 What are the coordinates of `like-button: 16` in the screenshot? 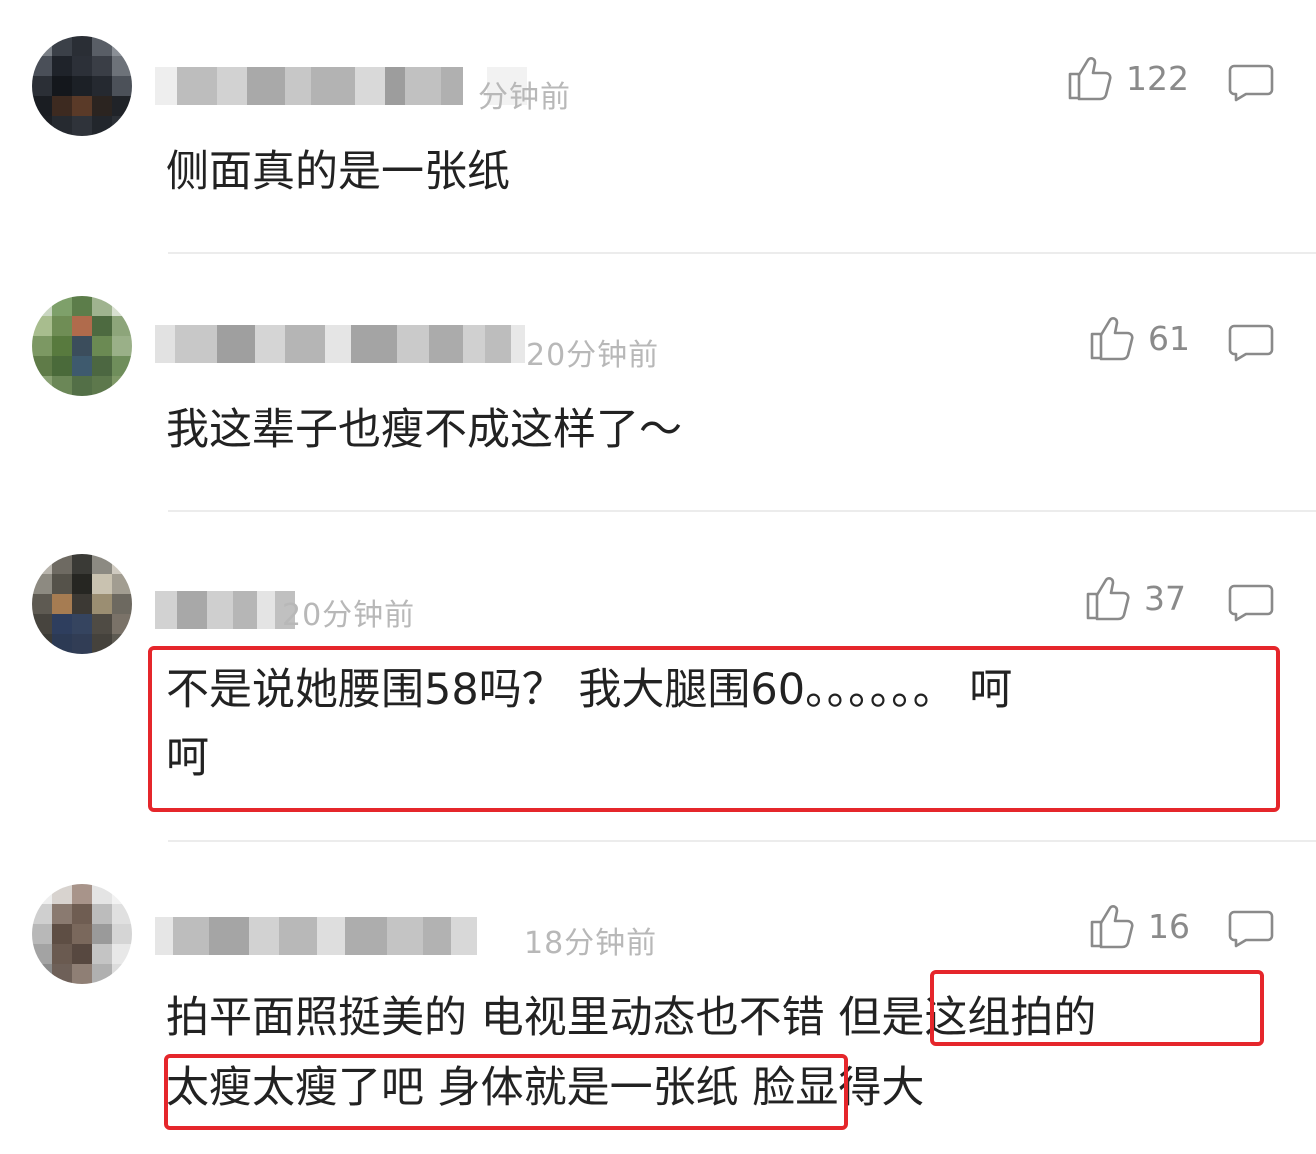 It's located at (1139, 926).